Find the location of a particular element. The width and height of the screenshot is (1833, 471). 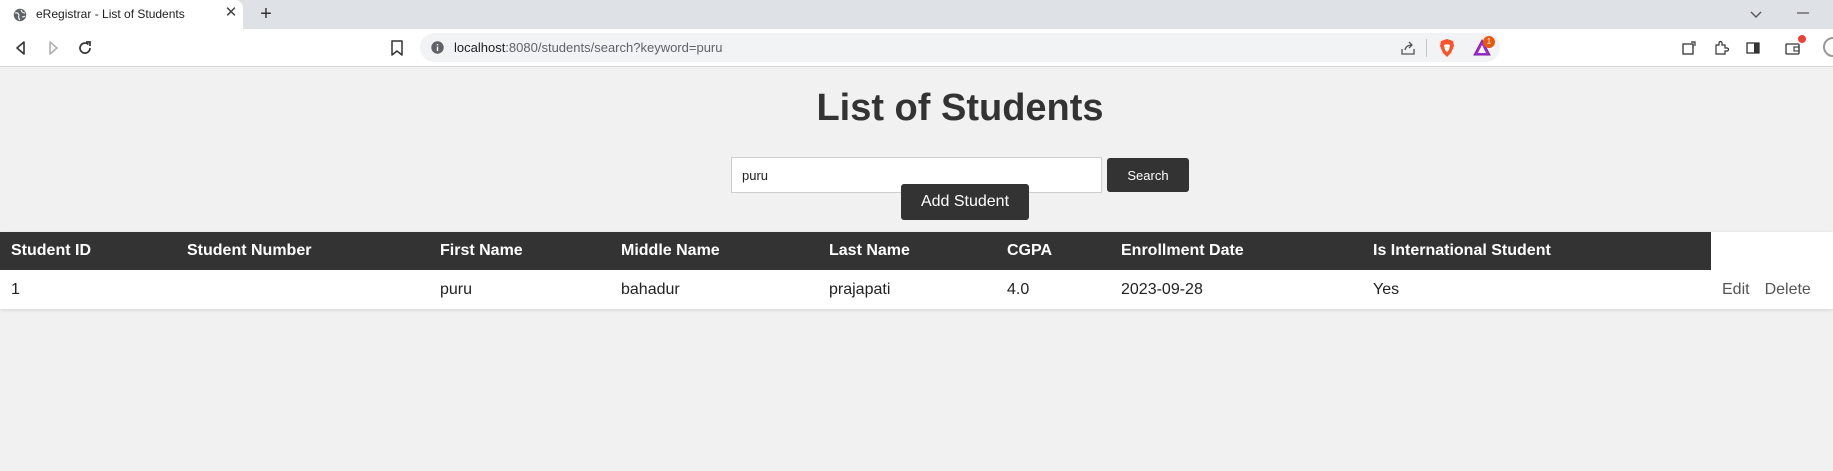

cell-is-international: Yes is located at coordinates (1536, 289).